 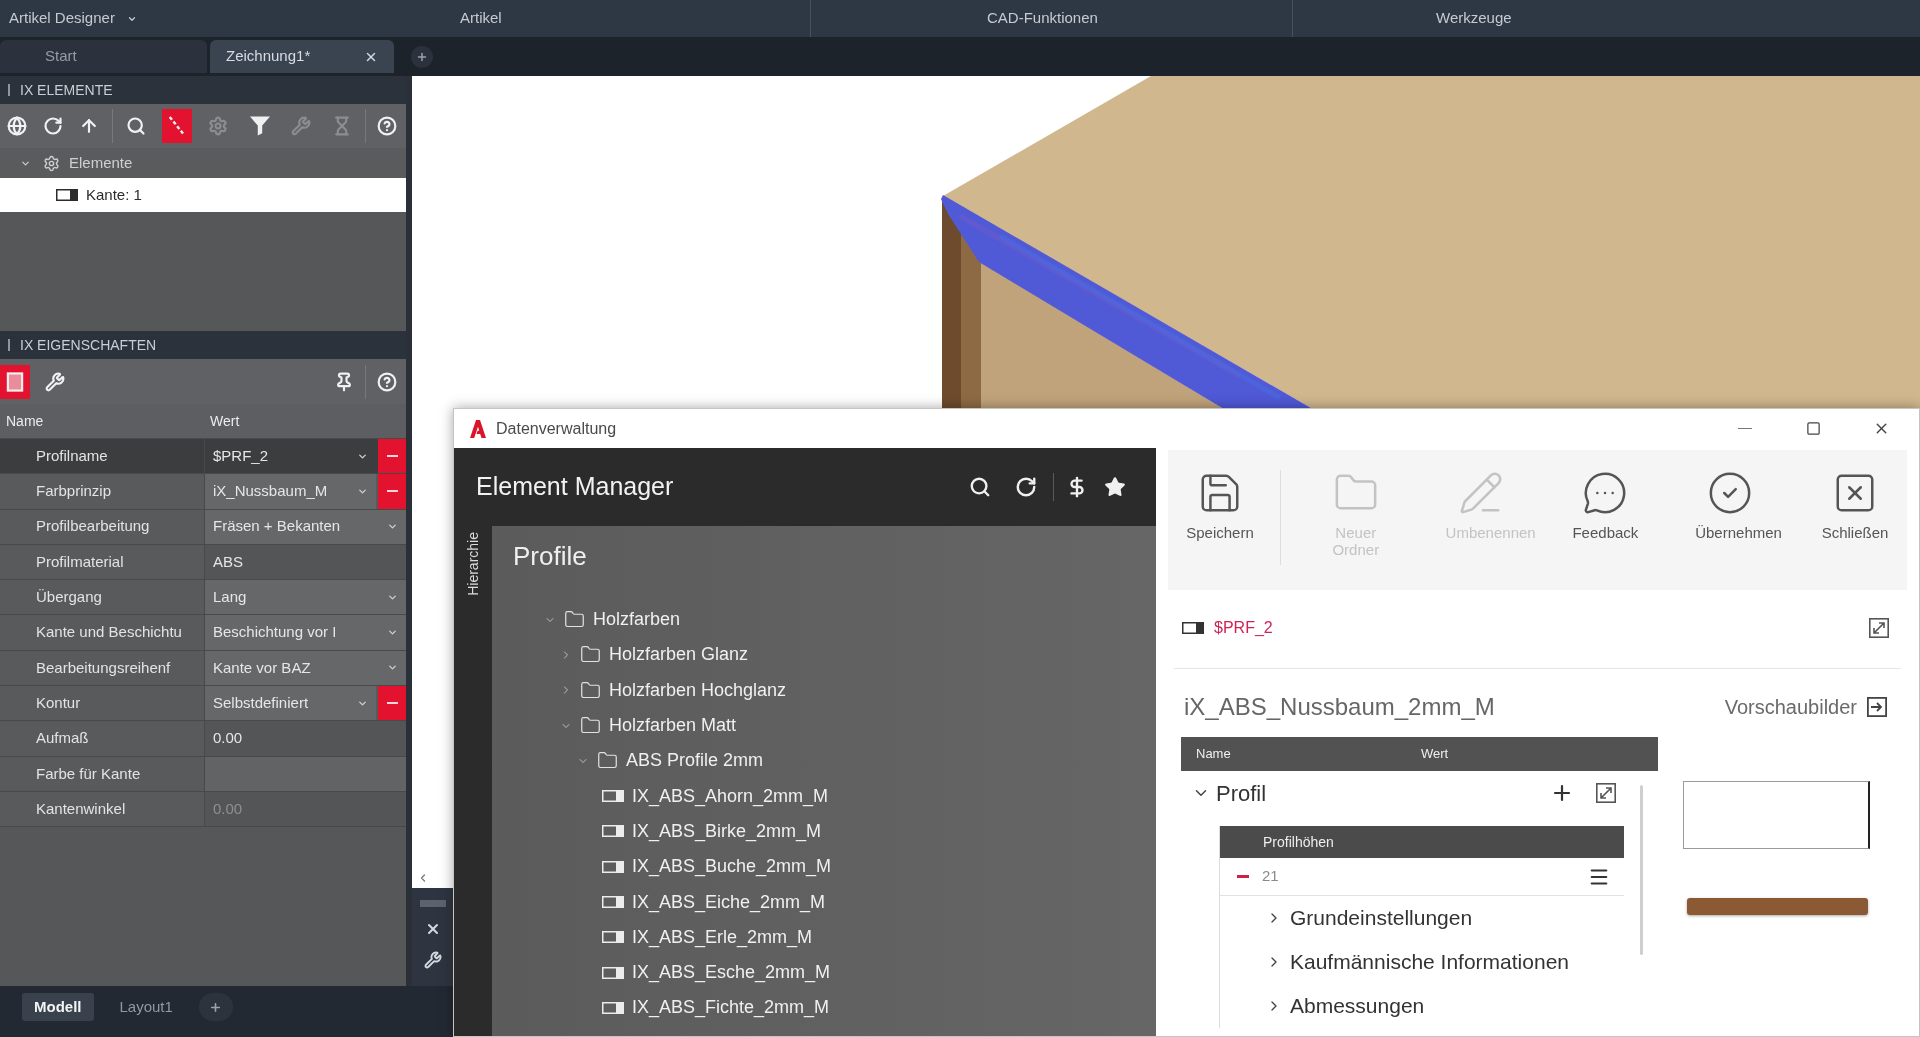 What do you see at coordinates (824, 620) in the screenshot?
I see `tree-item: Holzfarben` at bounding box center [824, 620].